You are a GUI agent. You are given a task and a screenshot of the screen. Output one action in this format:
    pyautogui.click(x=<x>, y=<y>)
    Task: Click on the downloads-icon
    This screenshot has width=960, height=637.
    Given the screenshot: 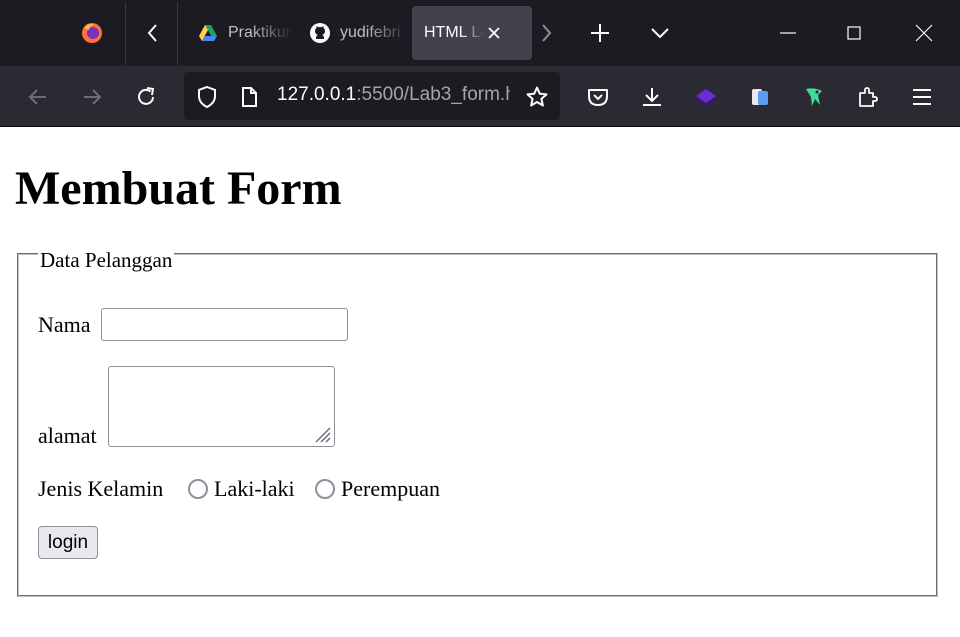 What is the action you would take?
    pyautogui.click(x=652, y=97)
    